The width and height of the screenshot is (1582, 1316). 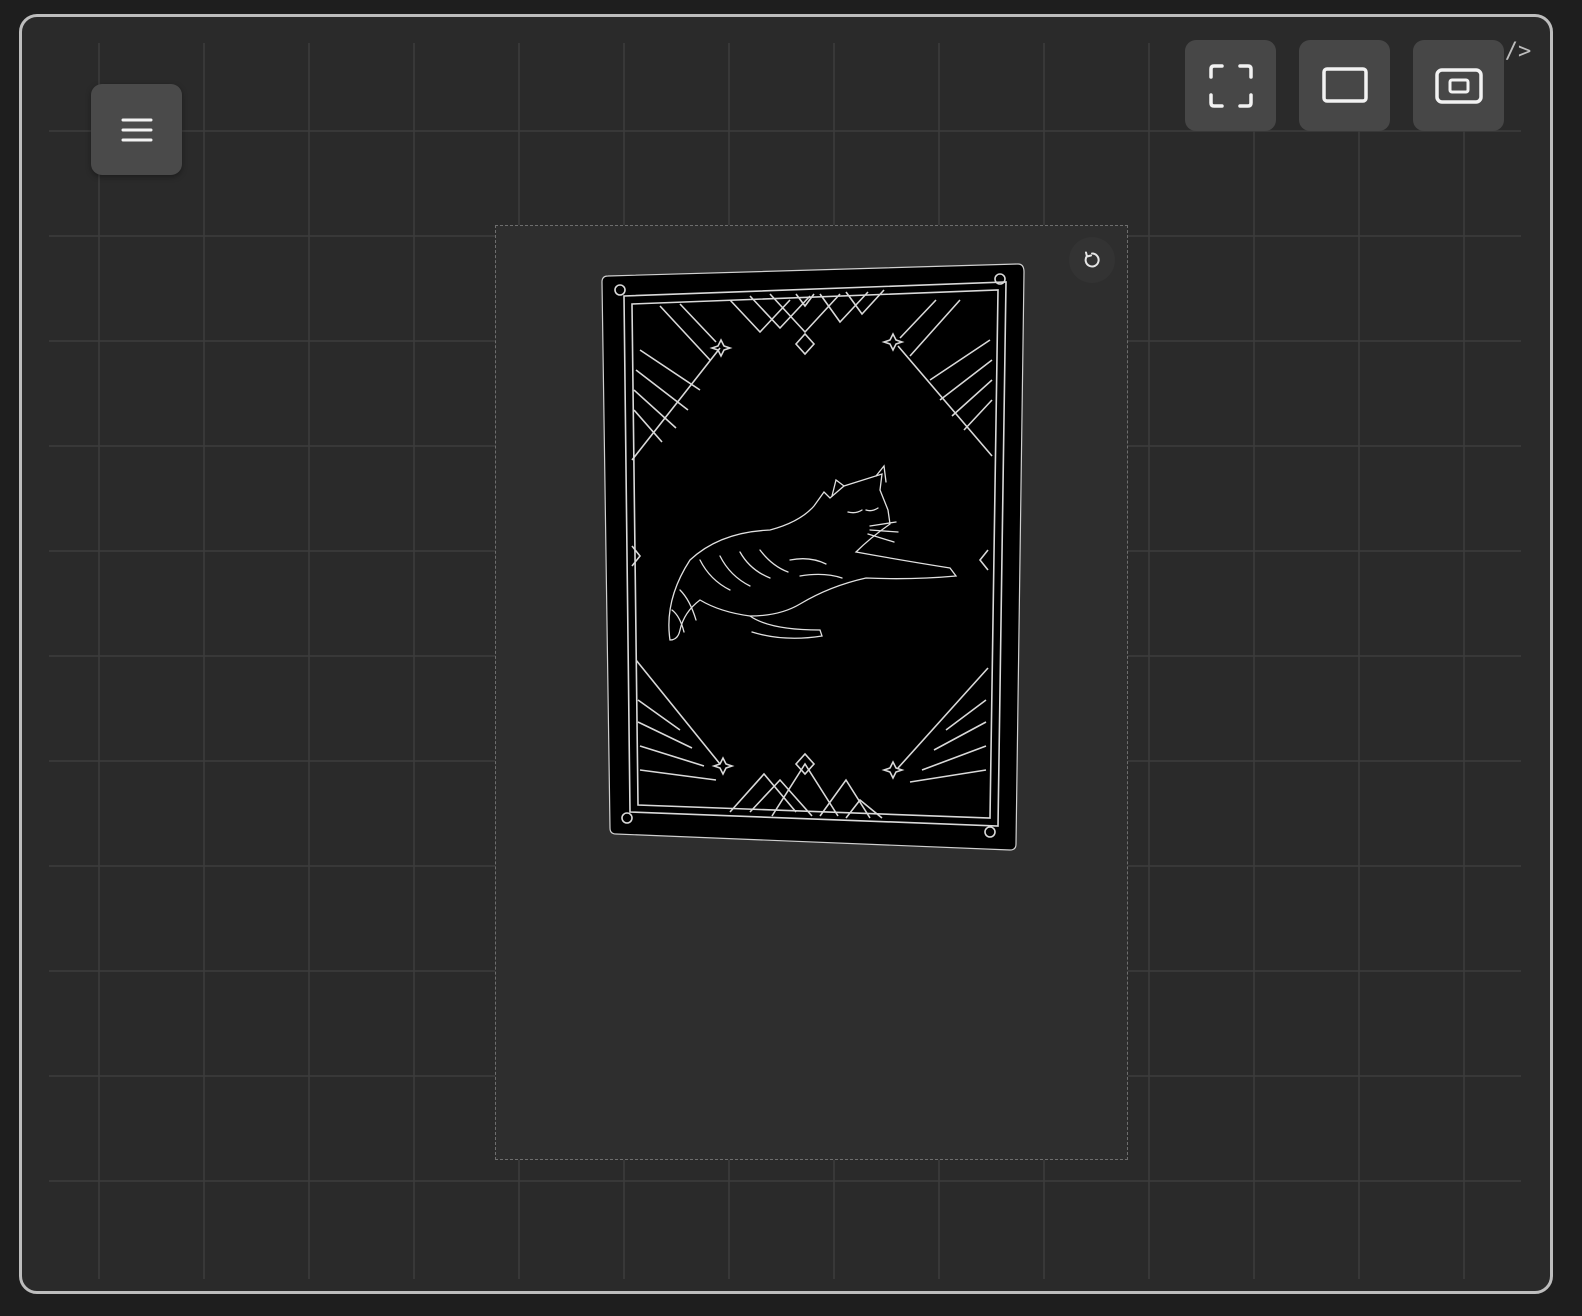 I want to click on code-toggle-button: />, so click(x=1518, y=51).